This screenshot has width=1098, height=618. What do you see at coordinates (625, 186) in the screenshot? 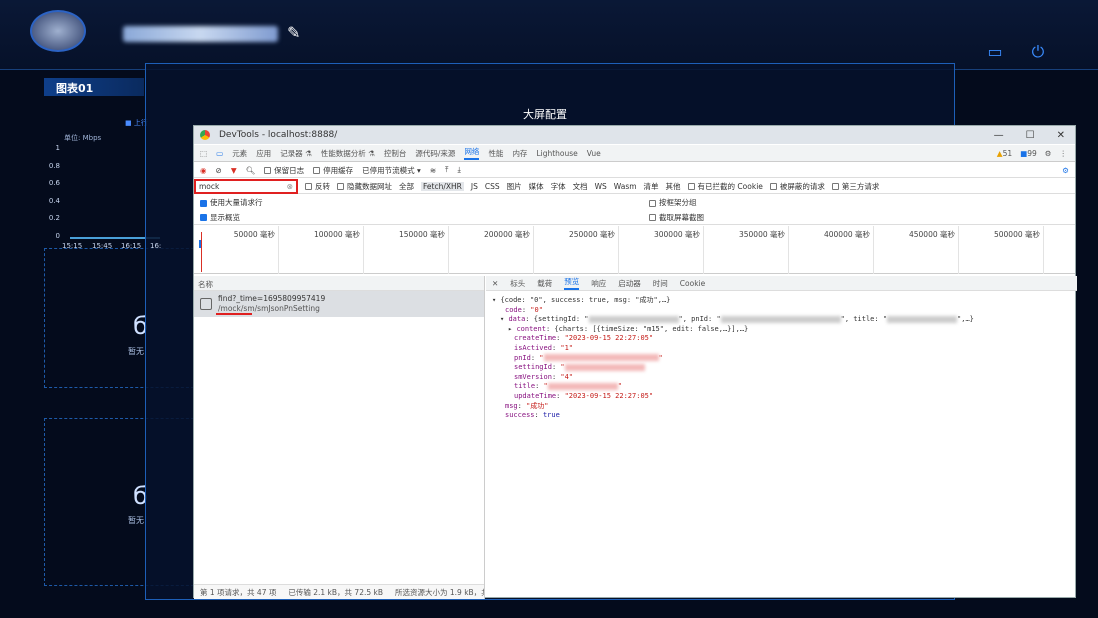
I see `type-wasm: Wasm` at bounding box center [625, 186].